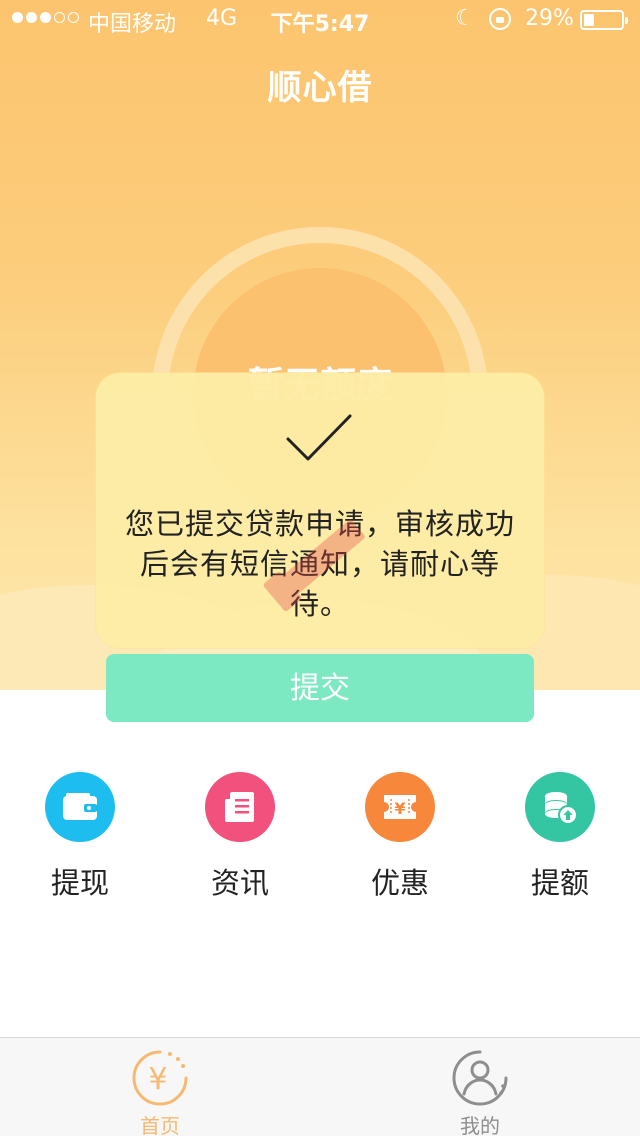 The image size is (640, 1136). I want to click on submit-button: 提交, so click(320, 688).